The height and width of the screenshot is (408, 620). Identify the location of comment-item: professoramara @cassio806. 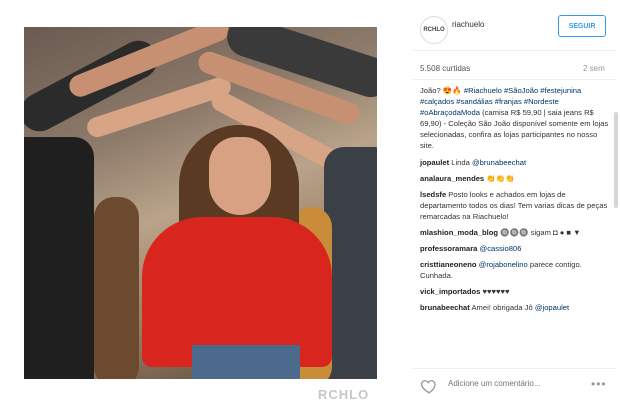
(515, 248).